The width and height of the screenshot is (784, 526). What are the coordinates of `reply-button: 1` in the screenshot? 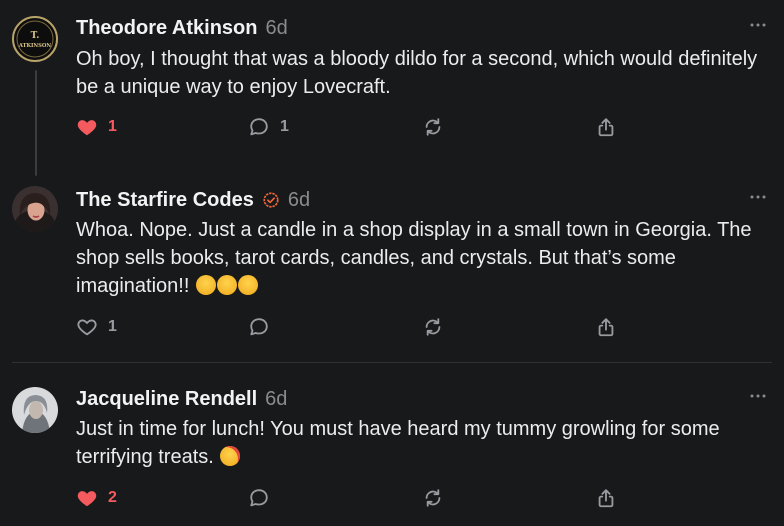 It's located at (268, 127).